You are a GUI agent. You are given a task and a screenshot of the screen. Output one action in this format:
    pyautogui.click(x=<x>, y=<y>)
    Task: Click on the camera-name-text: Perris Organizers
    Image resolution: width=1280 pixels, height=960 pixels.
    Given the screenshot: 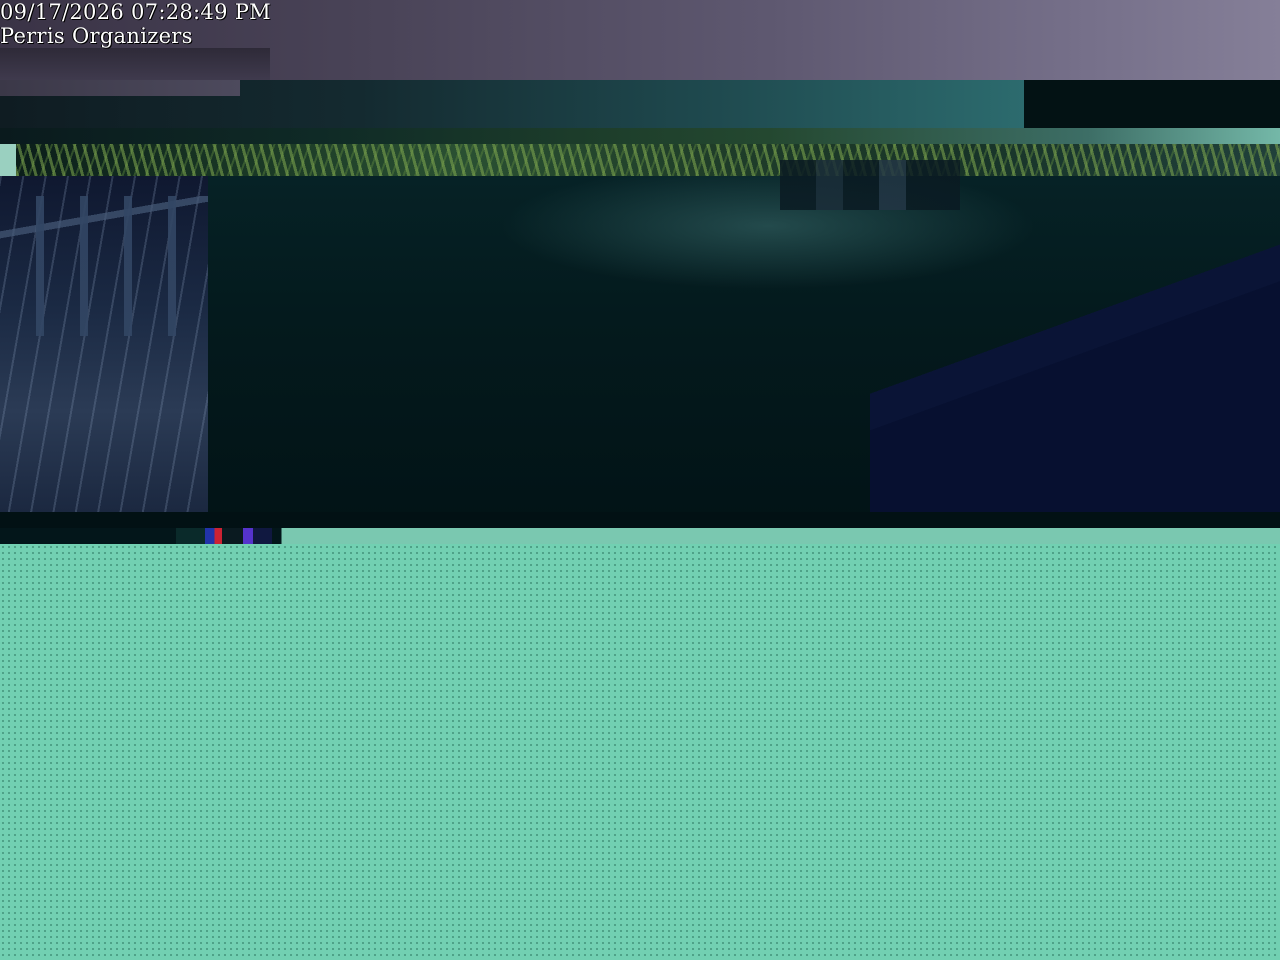 What is the action you would take?
    pyautogui.click(x=96, y=36)
    